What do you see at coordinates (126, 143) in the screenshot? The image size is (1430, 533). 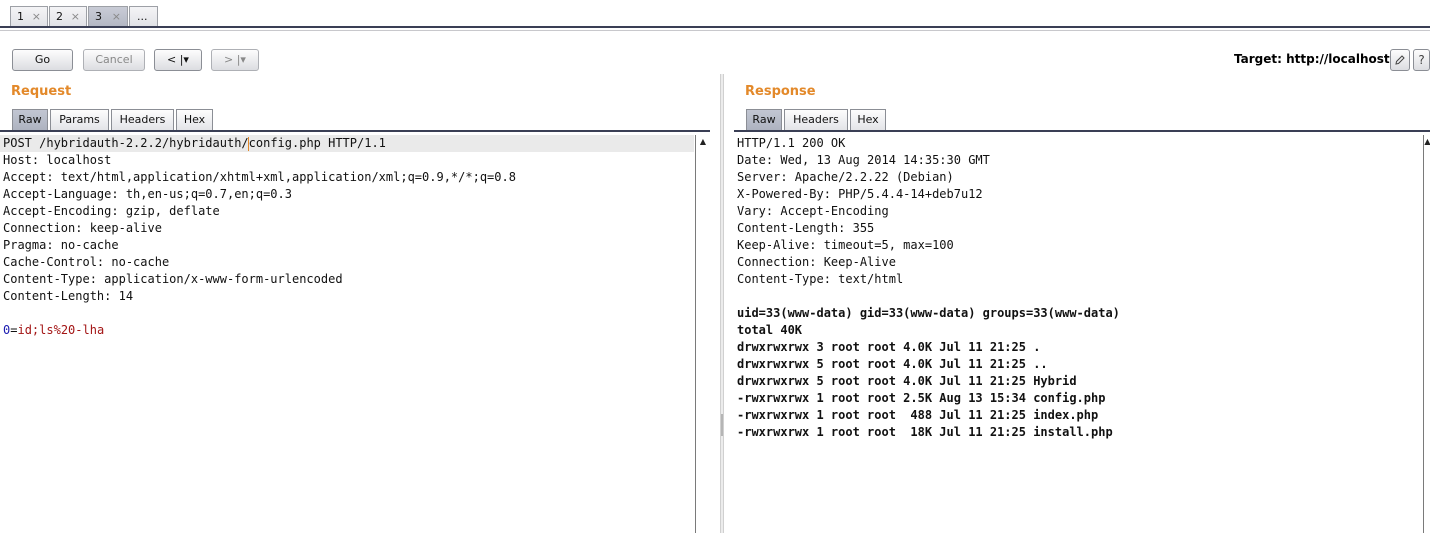 I see `request-line-path: POST /hybridauth-2.2.2/hybridauth/` at bounding box center [126, 143].